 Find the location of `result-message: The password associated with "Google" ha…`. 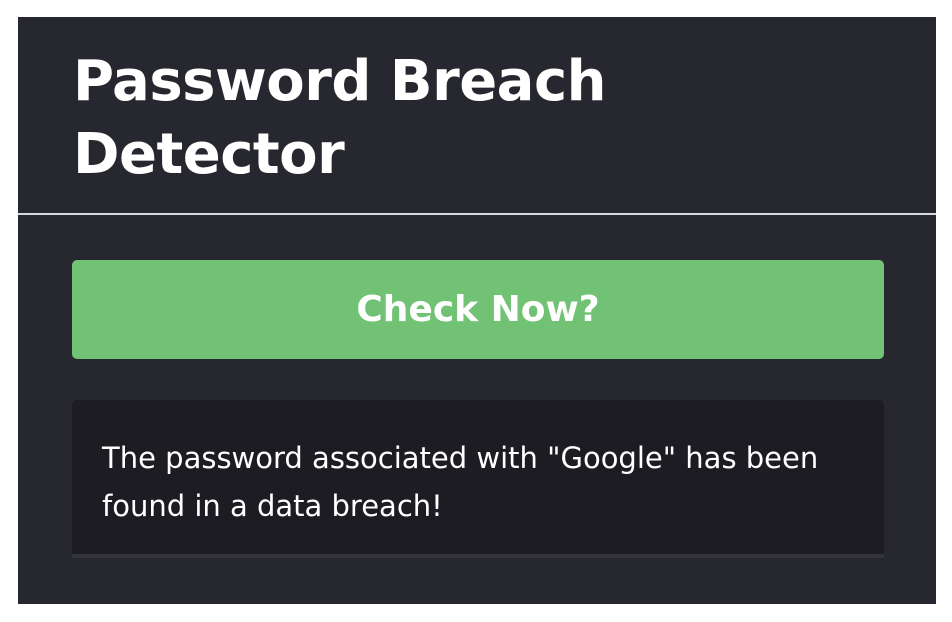

result-message: The password associated with "Google" ha… is located at coordinates (460, 482).